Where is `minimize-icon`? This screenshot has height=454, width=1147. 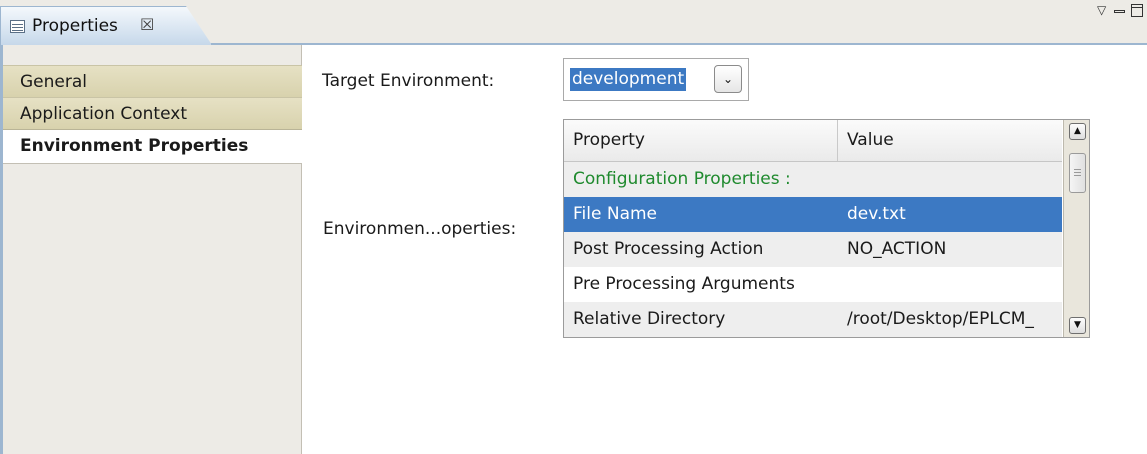
minimize-icon is located at coordinates (1119, 11).